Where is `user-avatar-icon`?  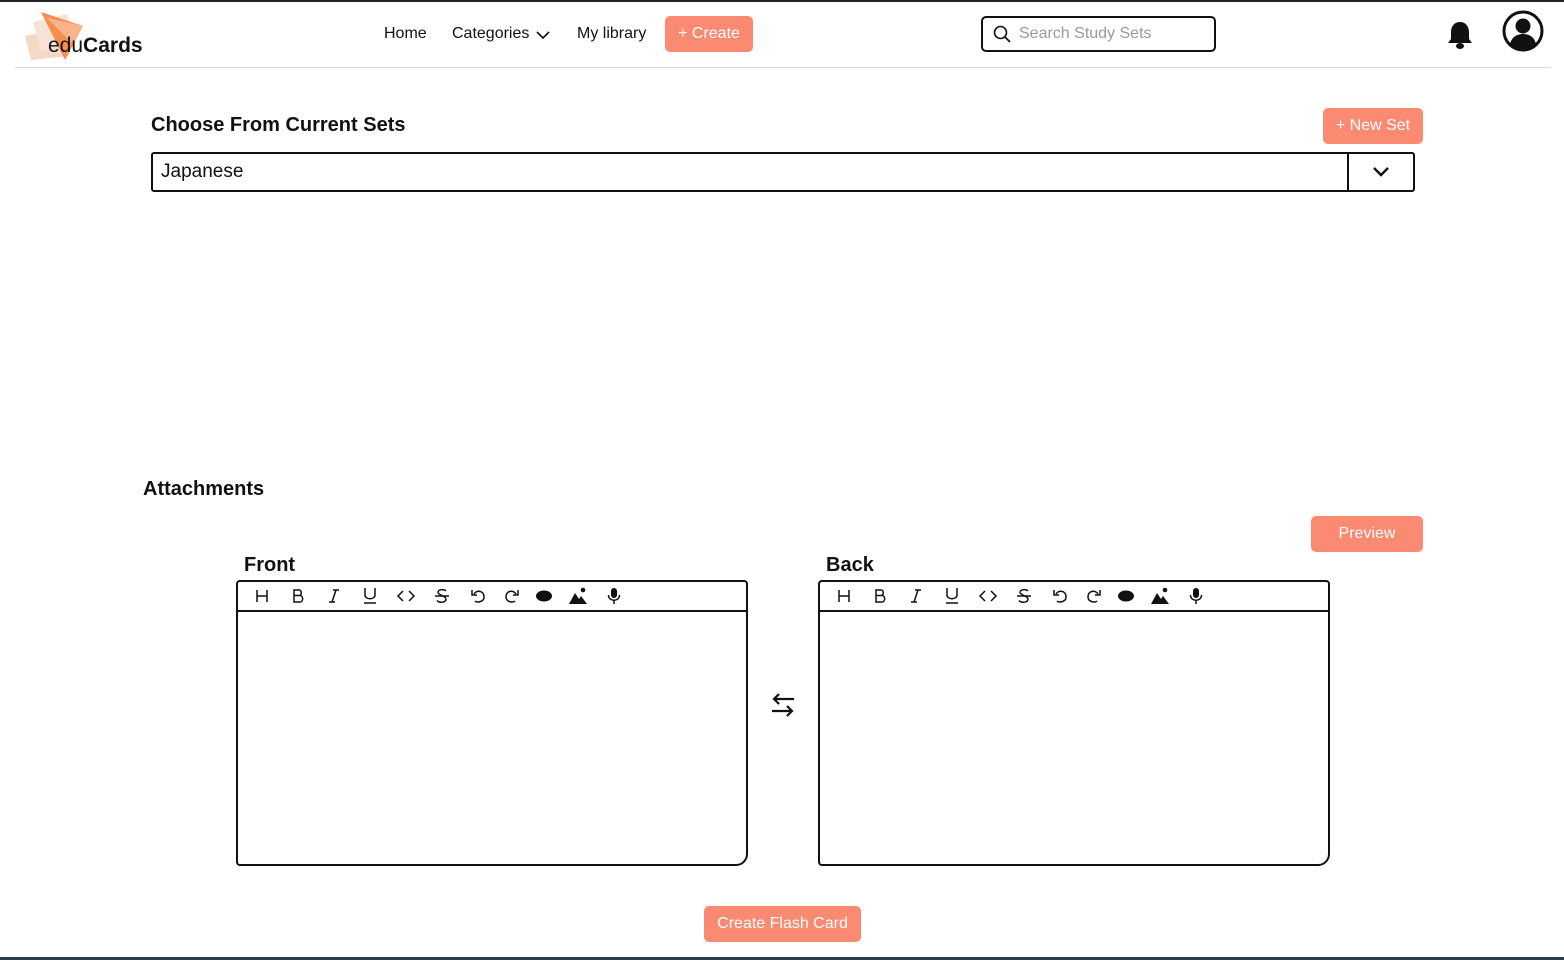 user-avatar-icon is located at coordinates (1523, 31).